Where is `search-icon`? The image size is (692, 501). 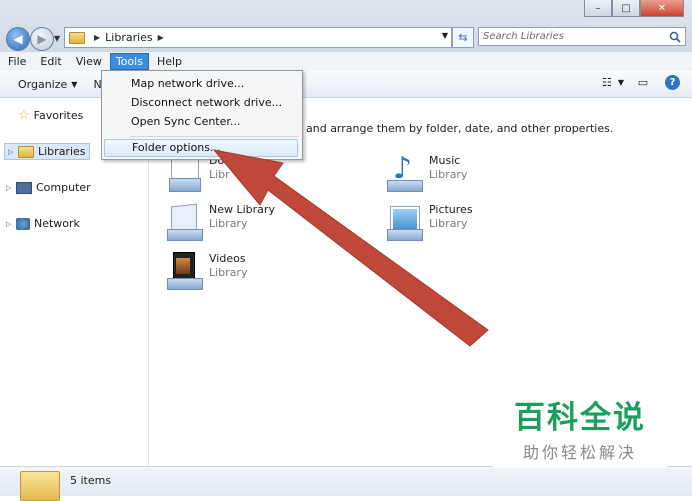 search-icon is located at coordinates (675, 37).